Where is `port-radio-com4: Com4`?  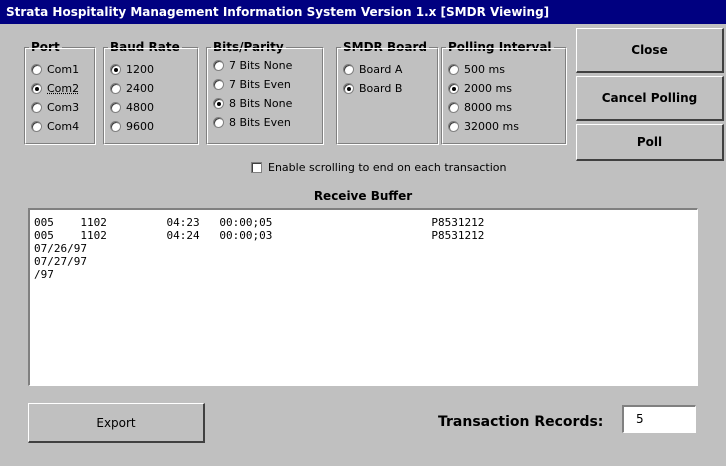
port-radio-com4: Com4 is located at coordinates (55, 126).